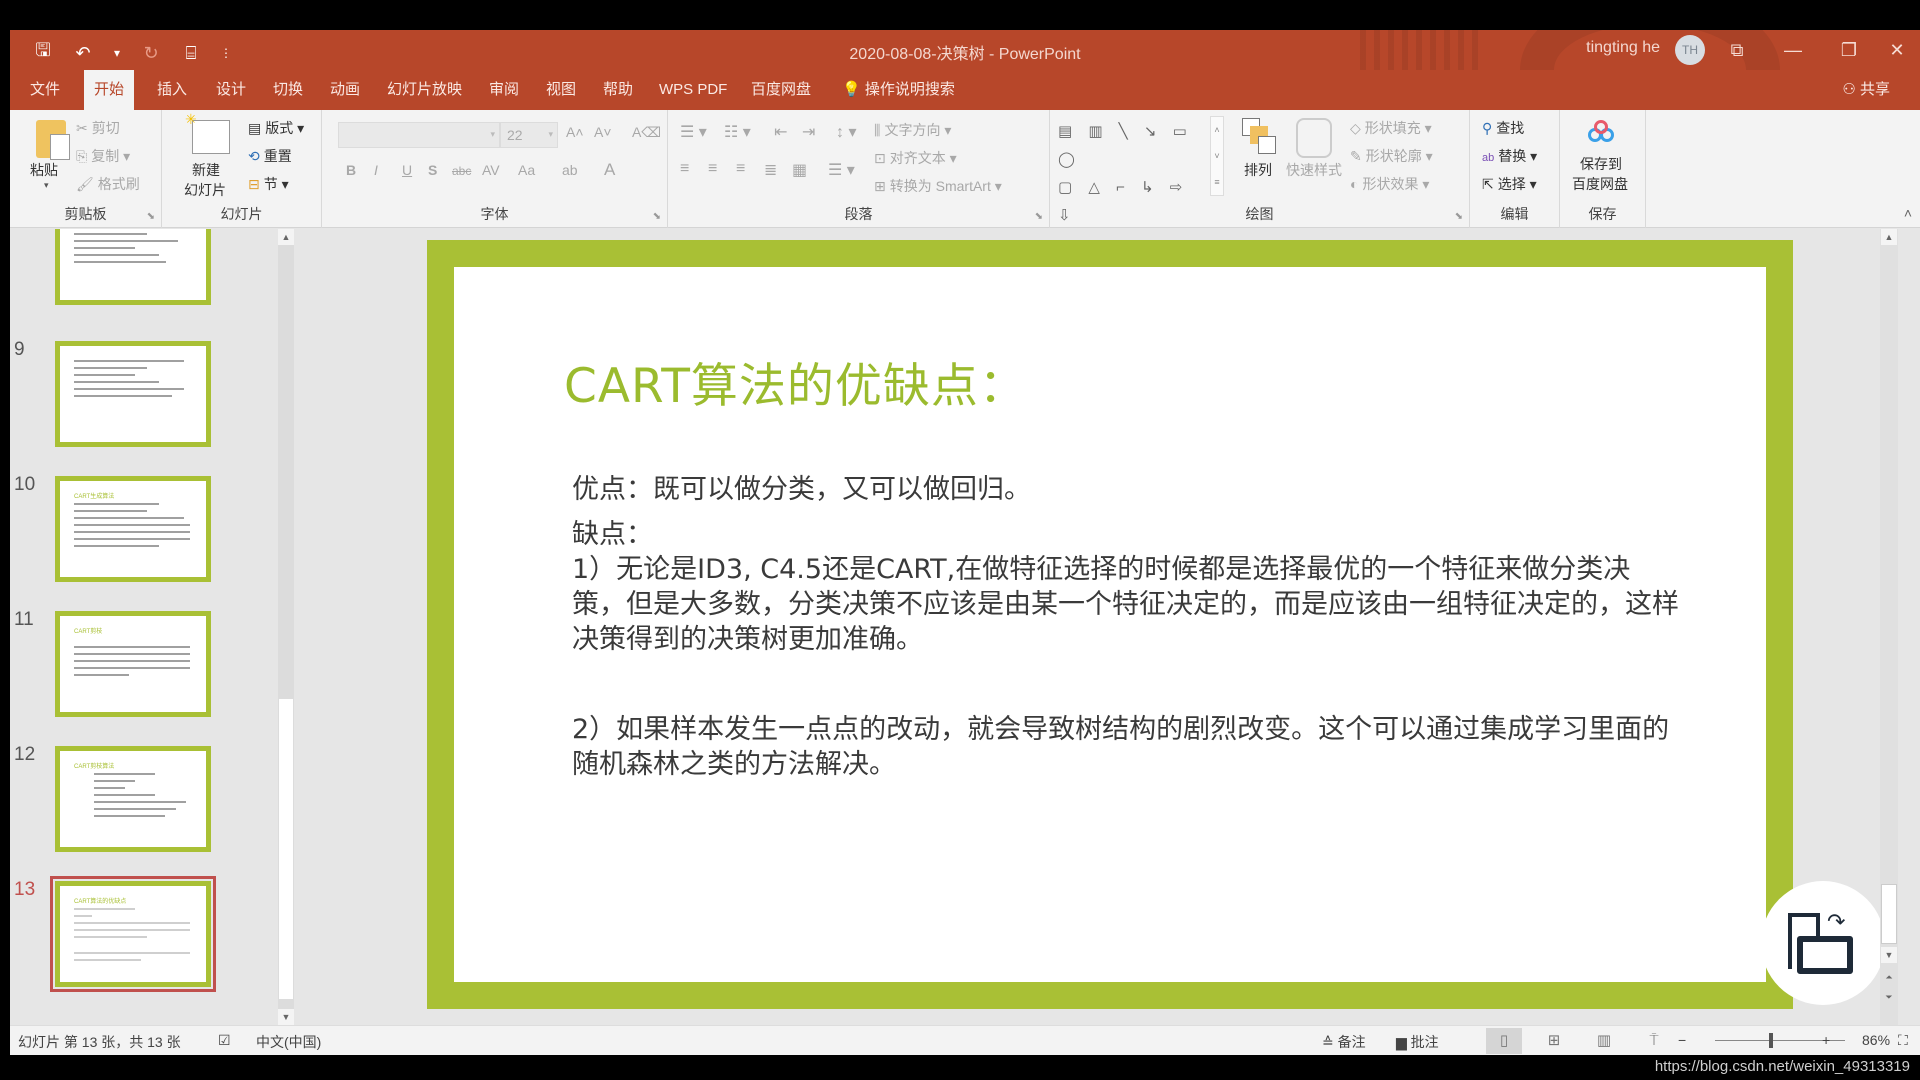 This screenshot has height=1080, width=1920. Describe the element at coordinates (461, 171) in the screenshot. I see `strikethrough-button: abc` at that location.